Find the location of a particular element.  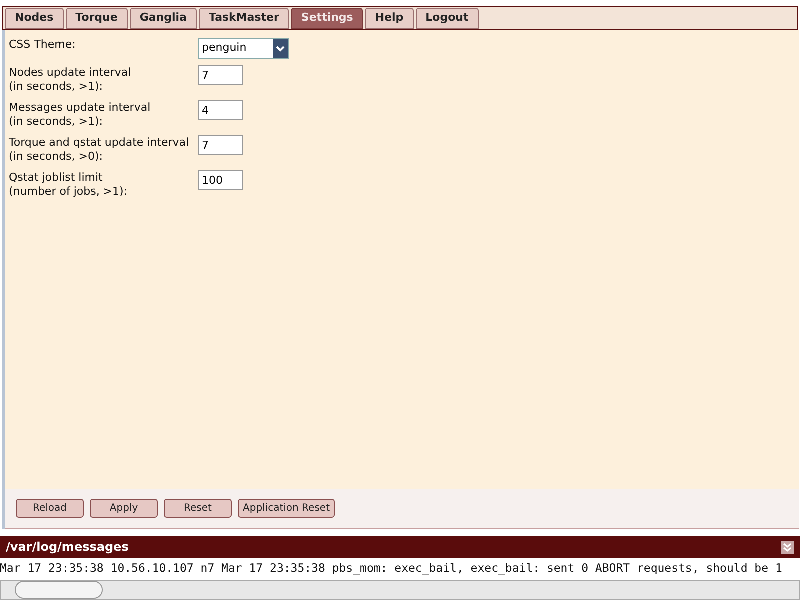

collapse-icon is located at coordinates (787, 547).